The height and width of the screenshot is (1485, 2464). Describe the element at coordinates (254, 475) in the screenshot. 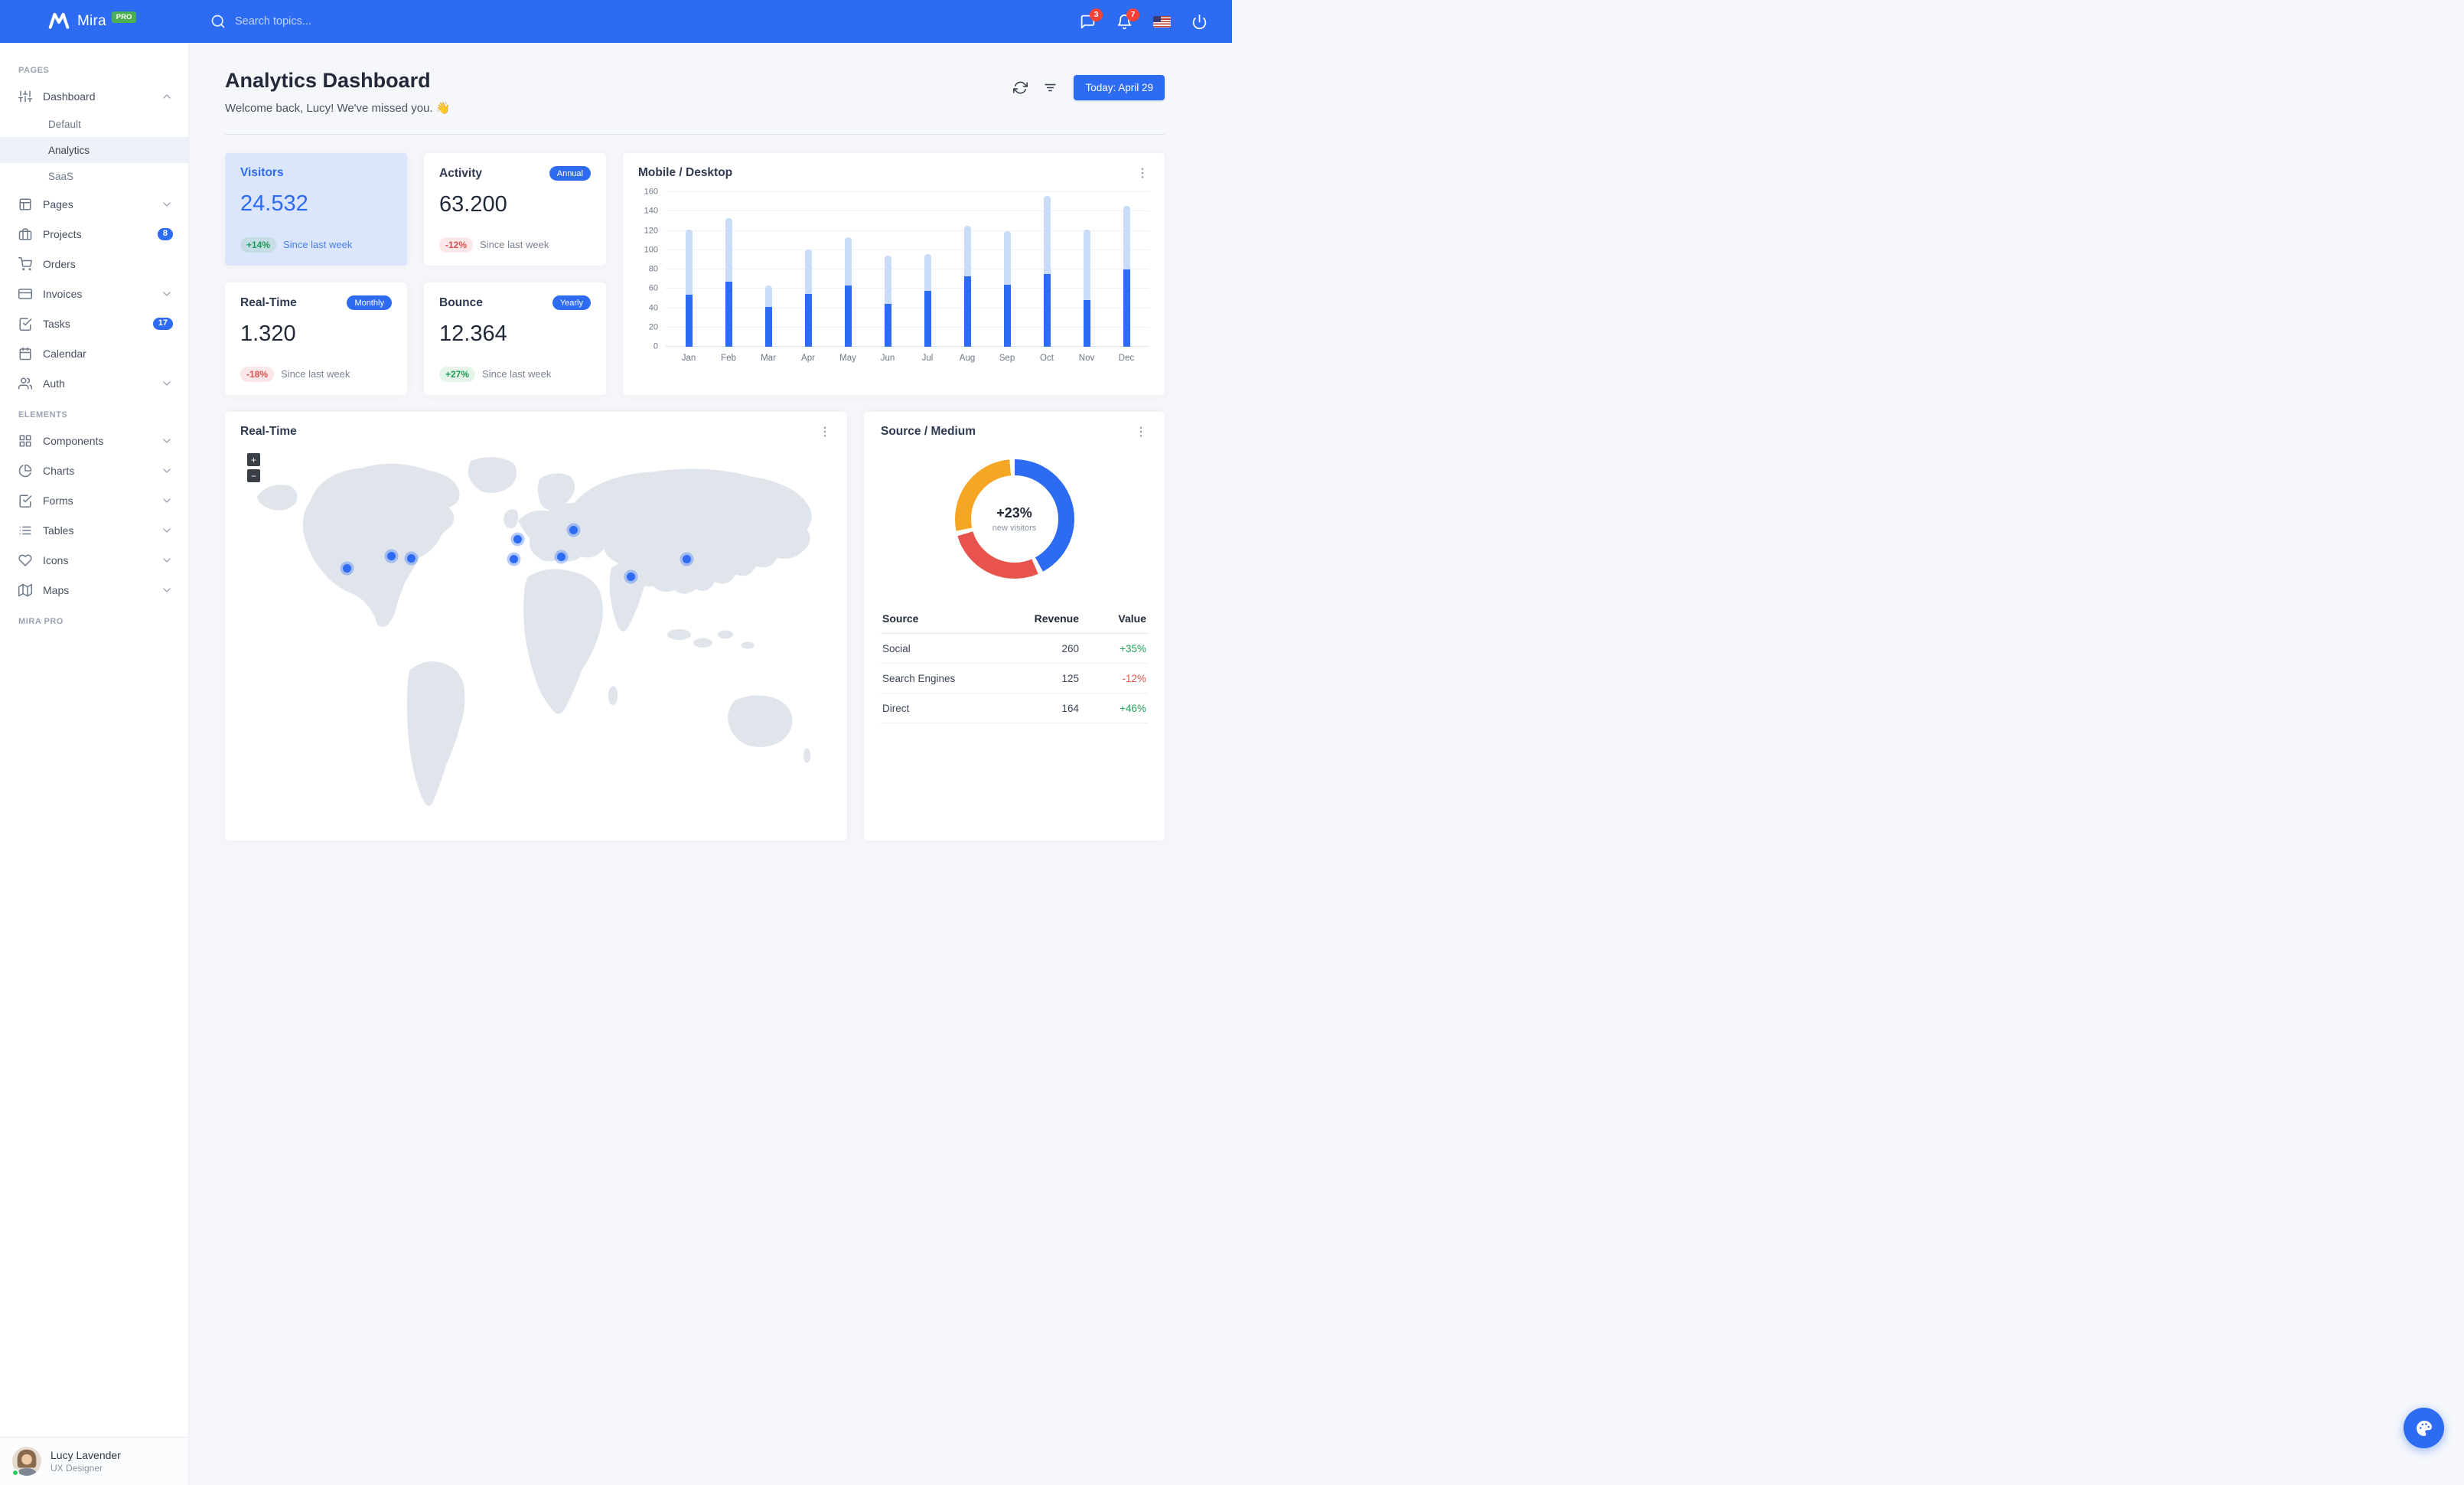

I see `zoom-out-button: −` at that location.